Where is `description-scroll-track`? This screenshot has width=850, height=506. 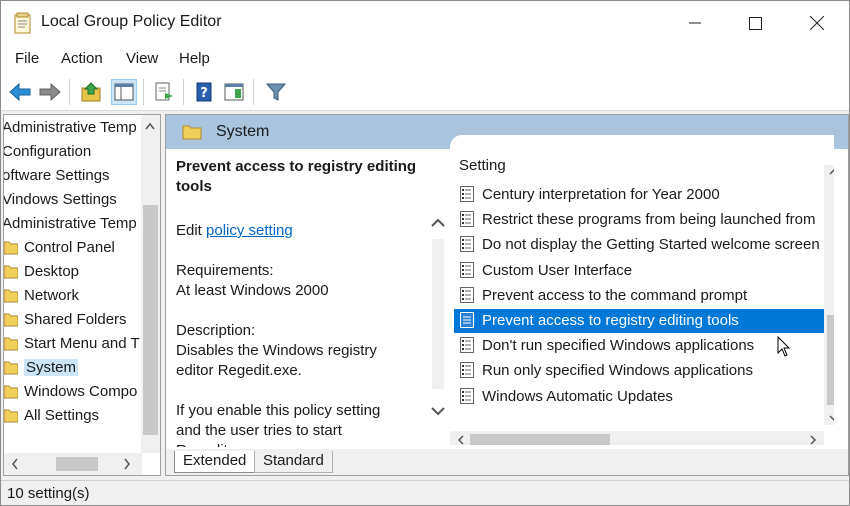
description-scroll-track is located at coordinates (438, 314).